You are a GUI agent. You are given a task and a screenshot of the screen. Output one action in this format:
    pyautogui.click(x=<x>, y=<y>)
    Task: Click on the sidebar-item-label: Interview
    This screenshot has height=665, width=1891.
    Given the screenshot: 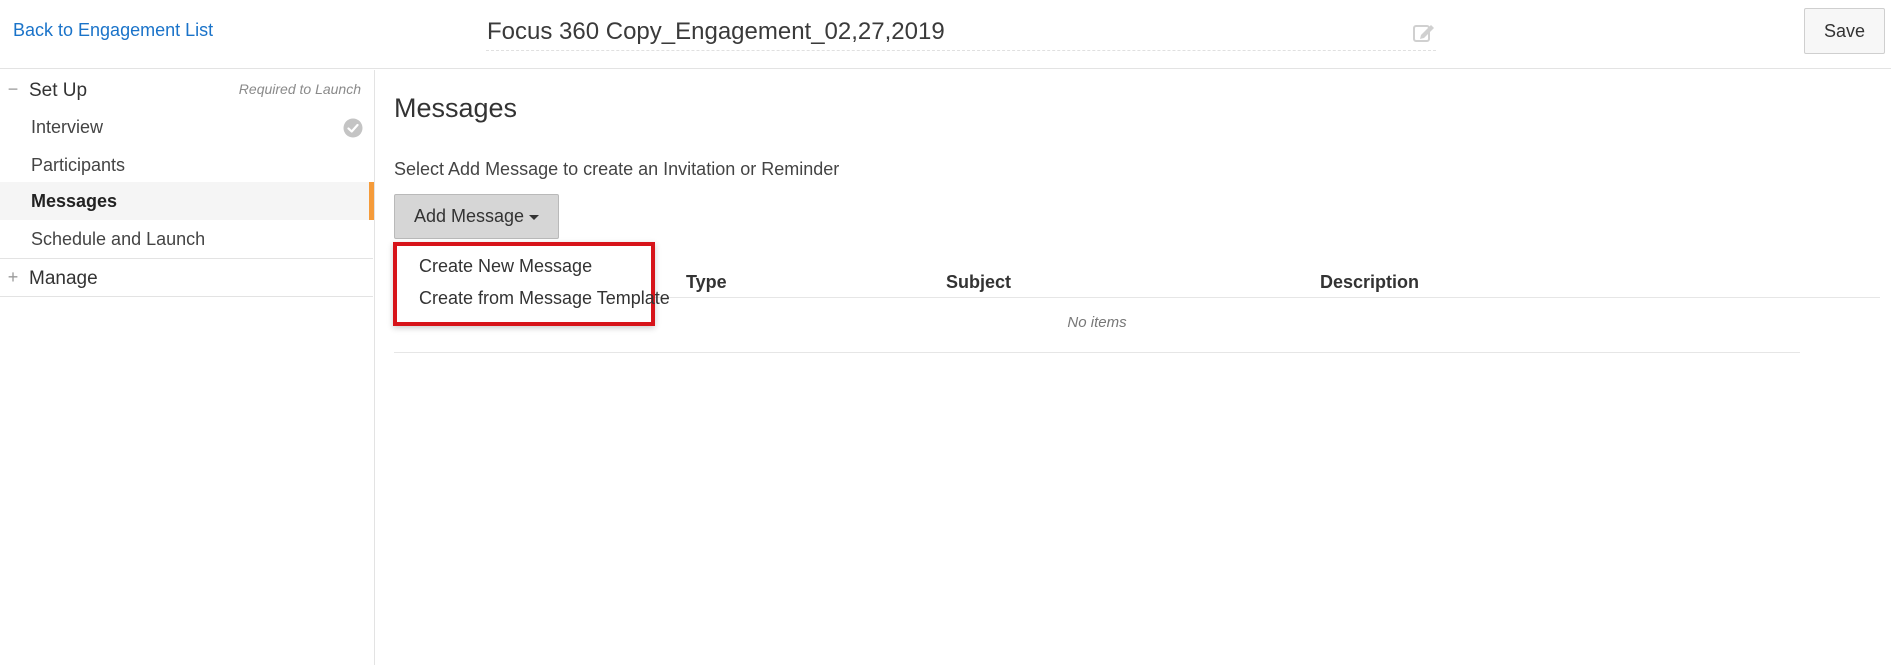 What is the action you would take?
    pyautogui.click(x=67, y=127)
    